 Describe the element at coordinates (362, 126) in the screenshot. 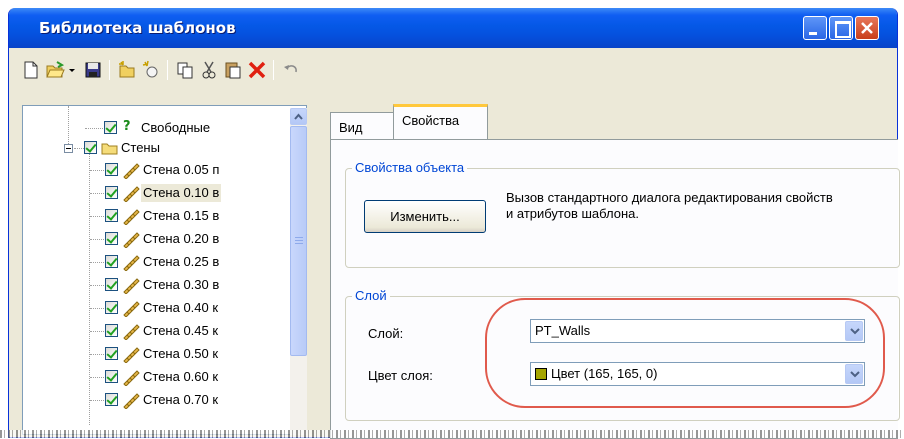

I see `tab-view: Вид` at that location.